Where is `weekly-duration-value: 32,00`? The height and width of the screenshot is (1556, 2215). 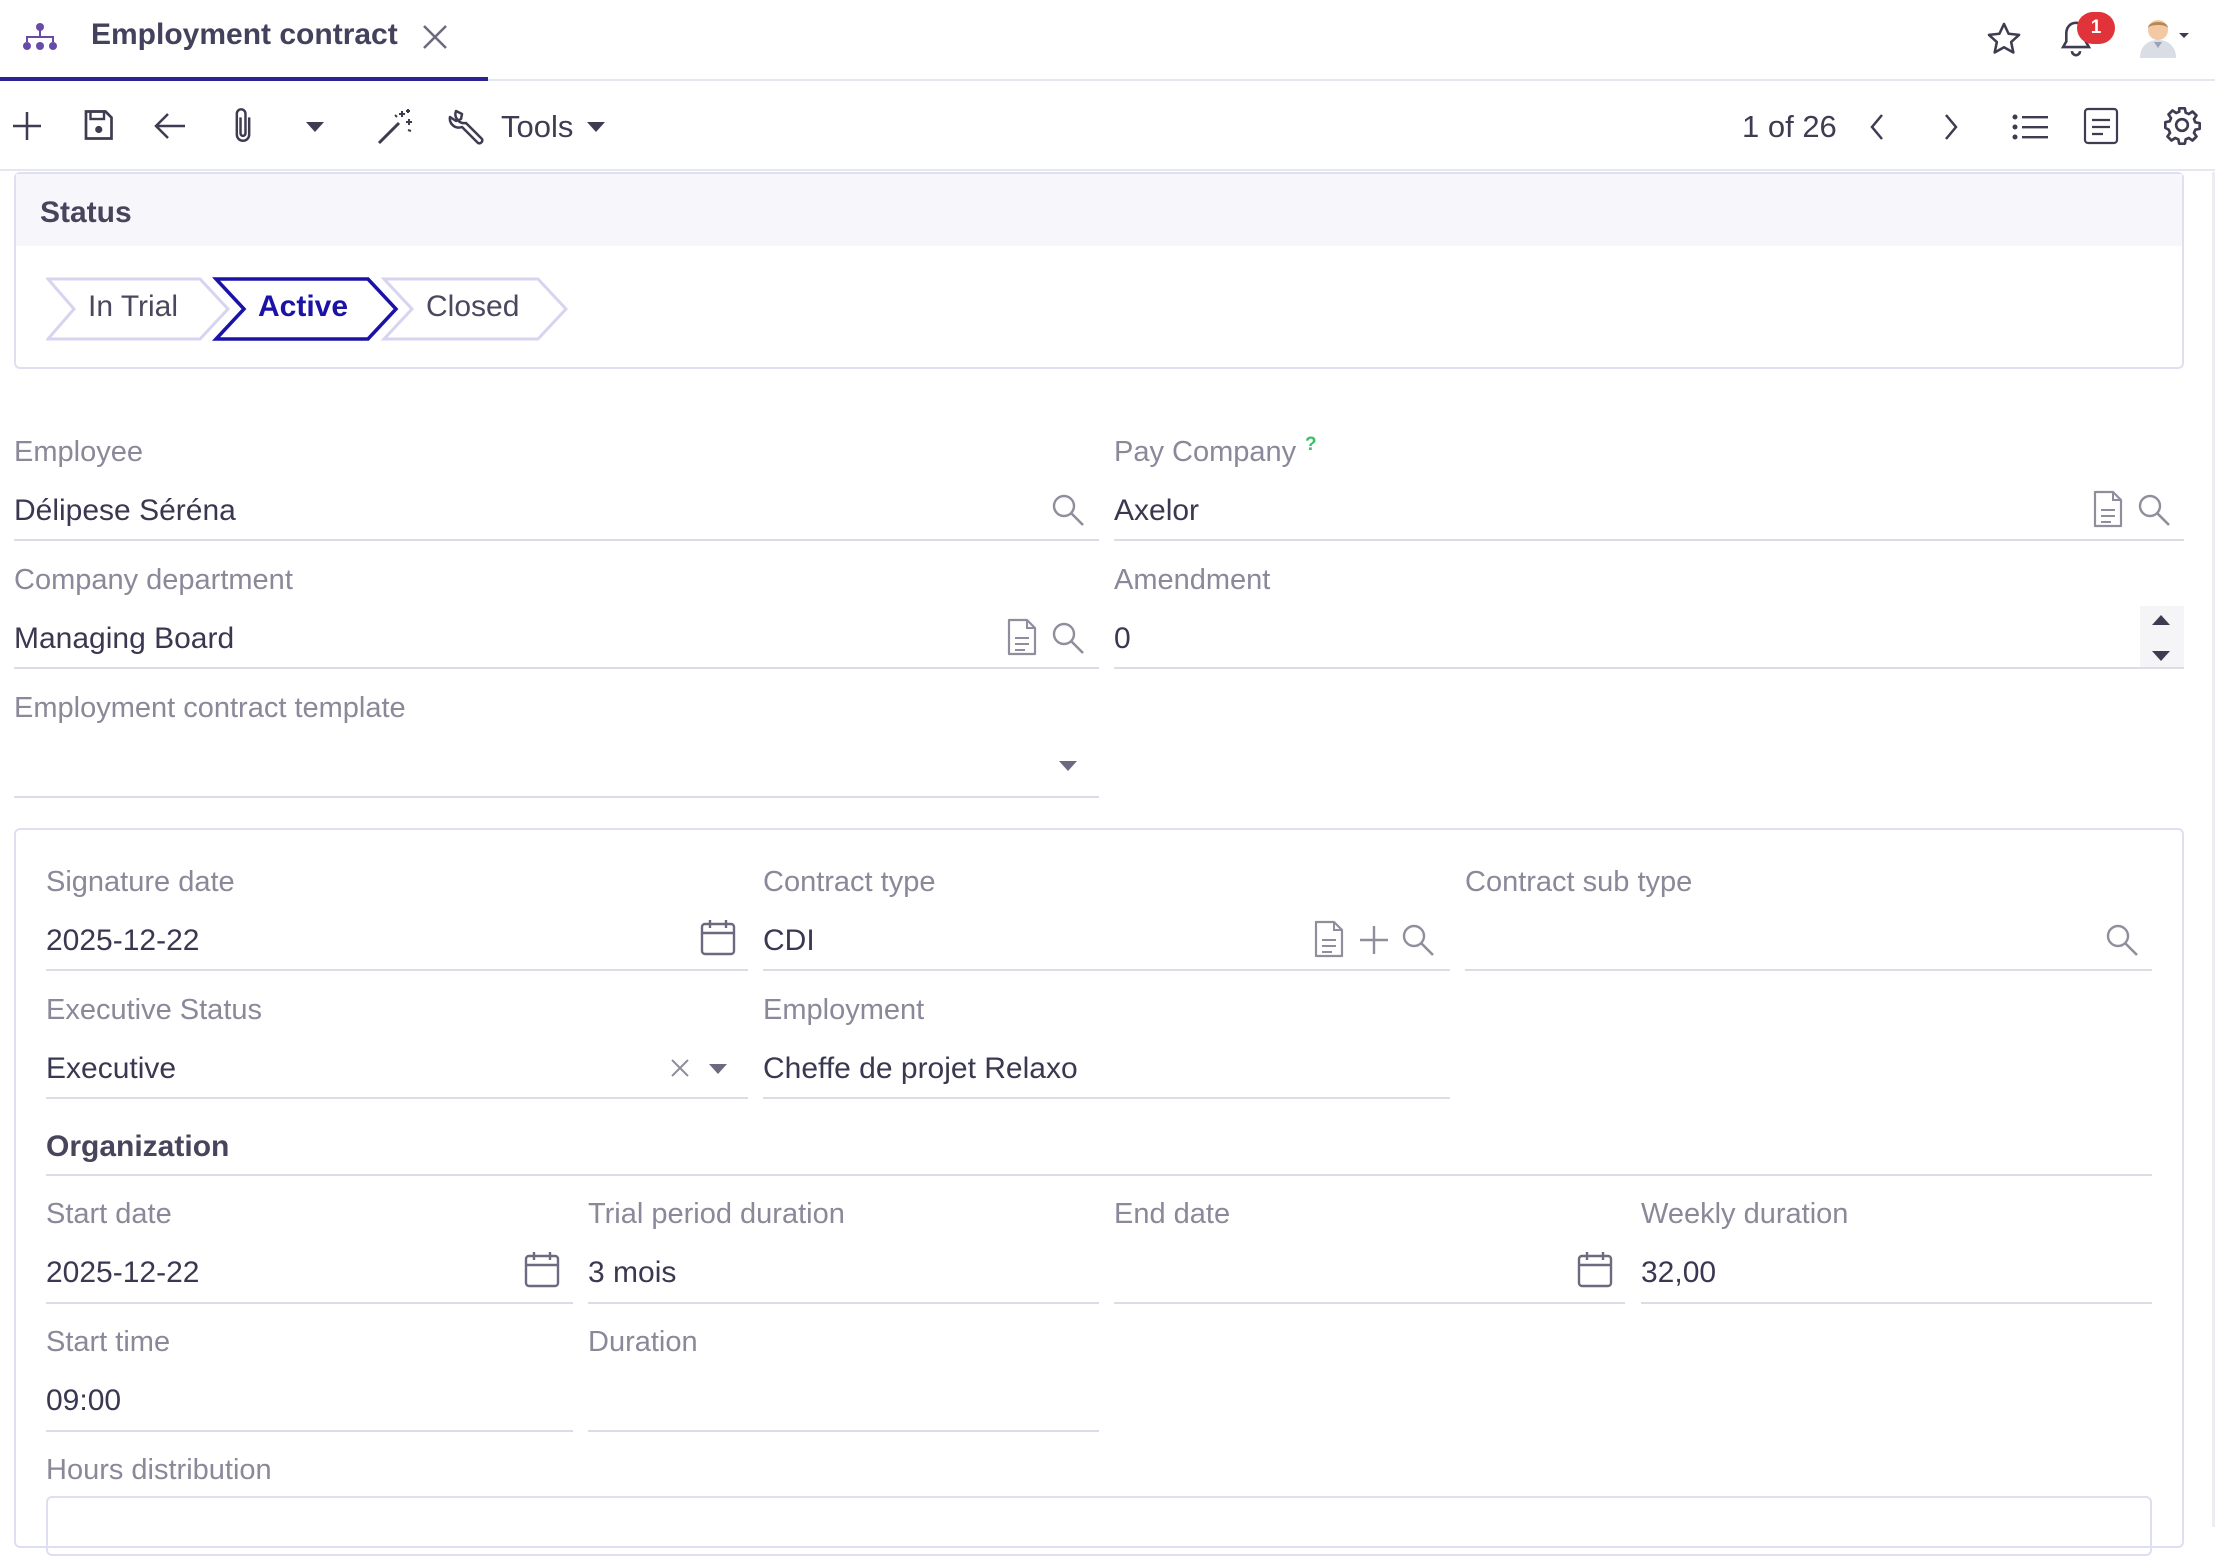 weekly-duration-value: 32,00 is located at coordinates (1678, 1273).